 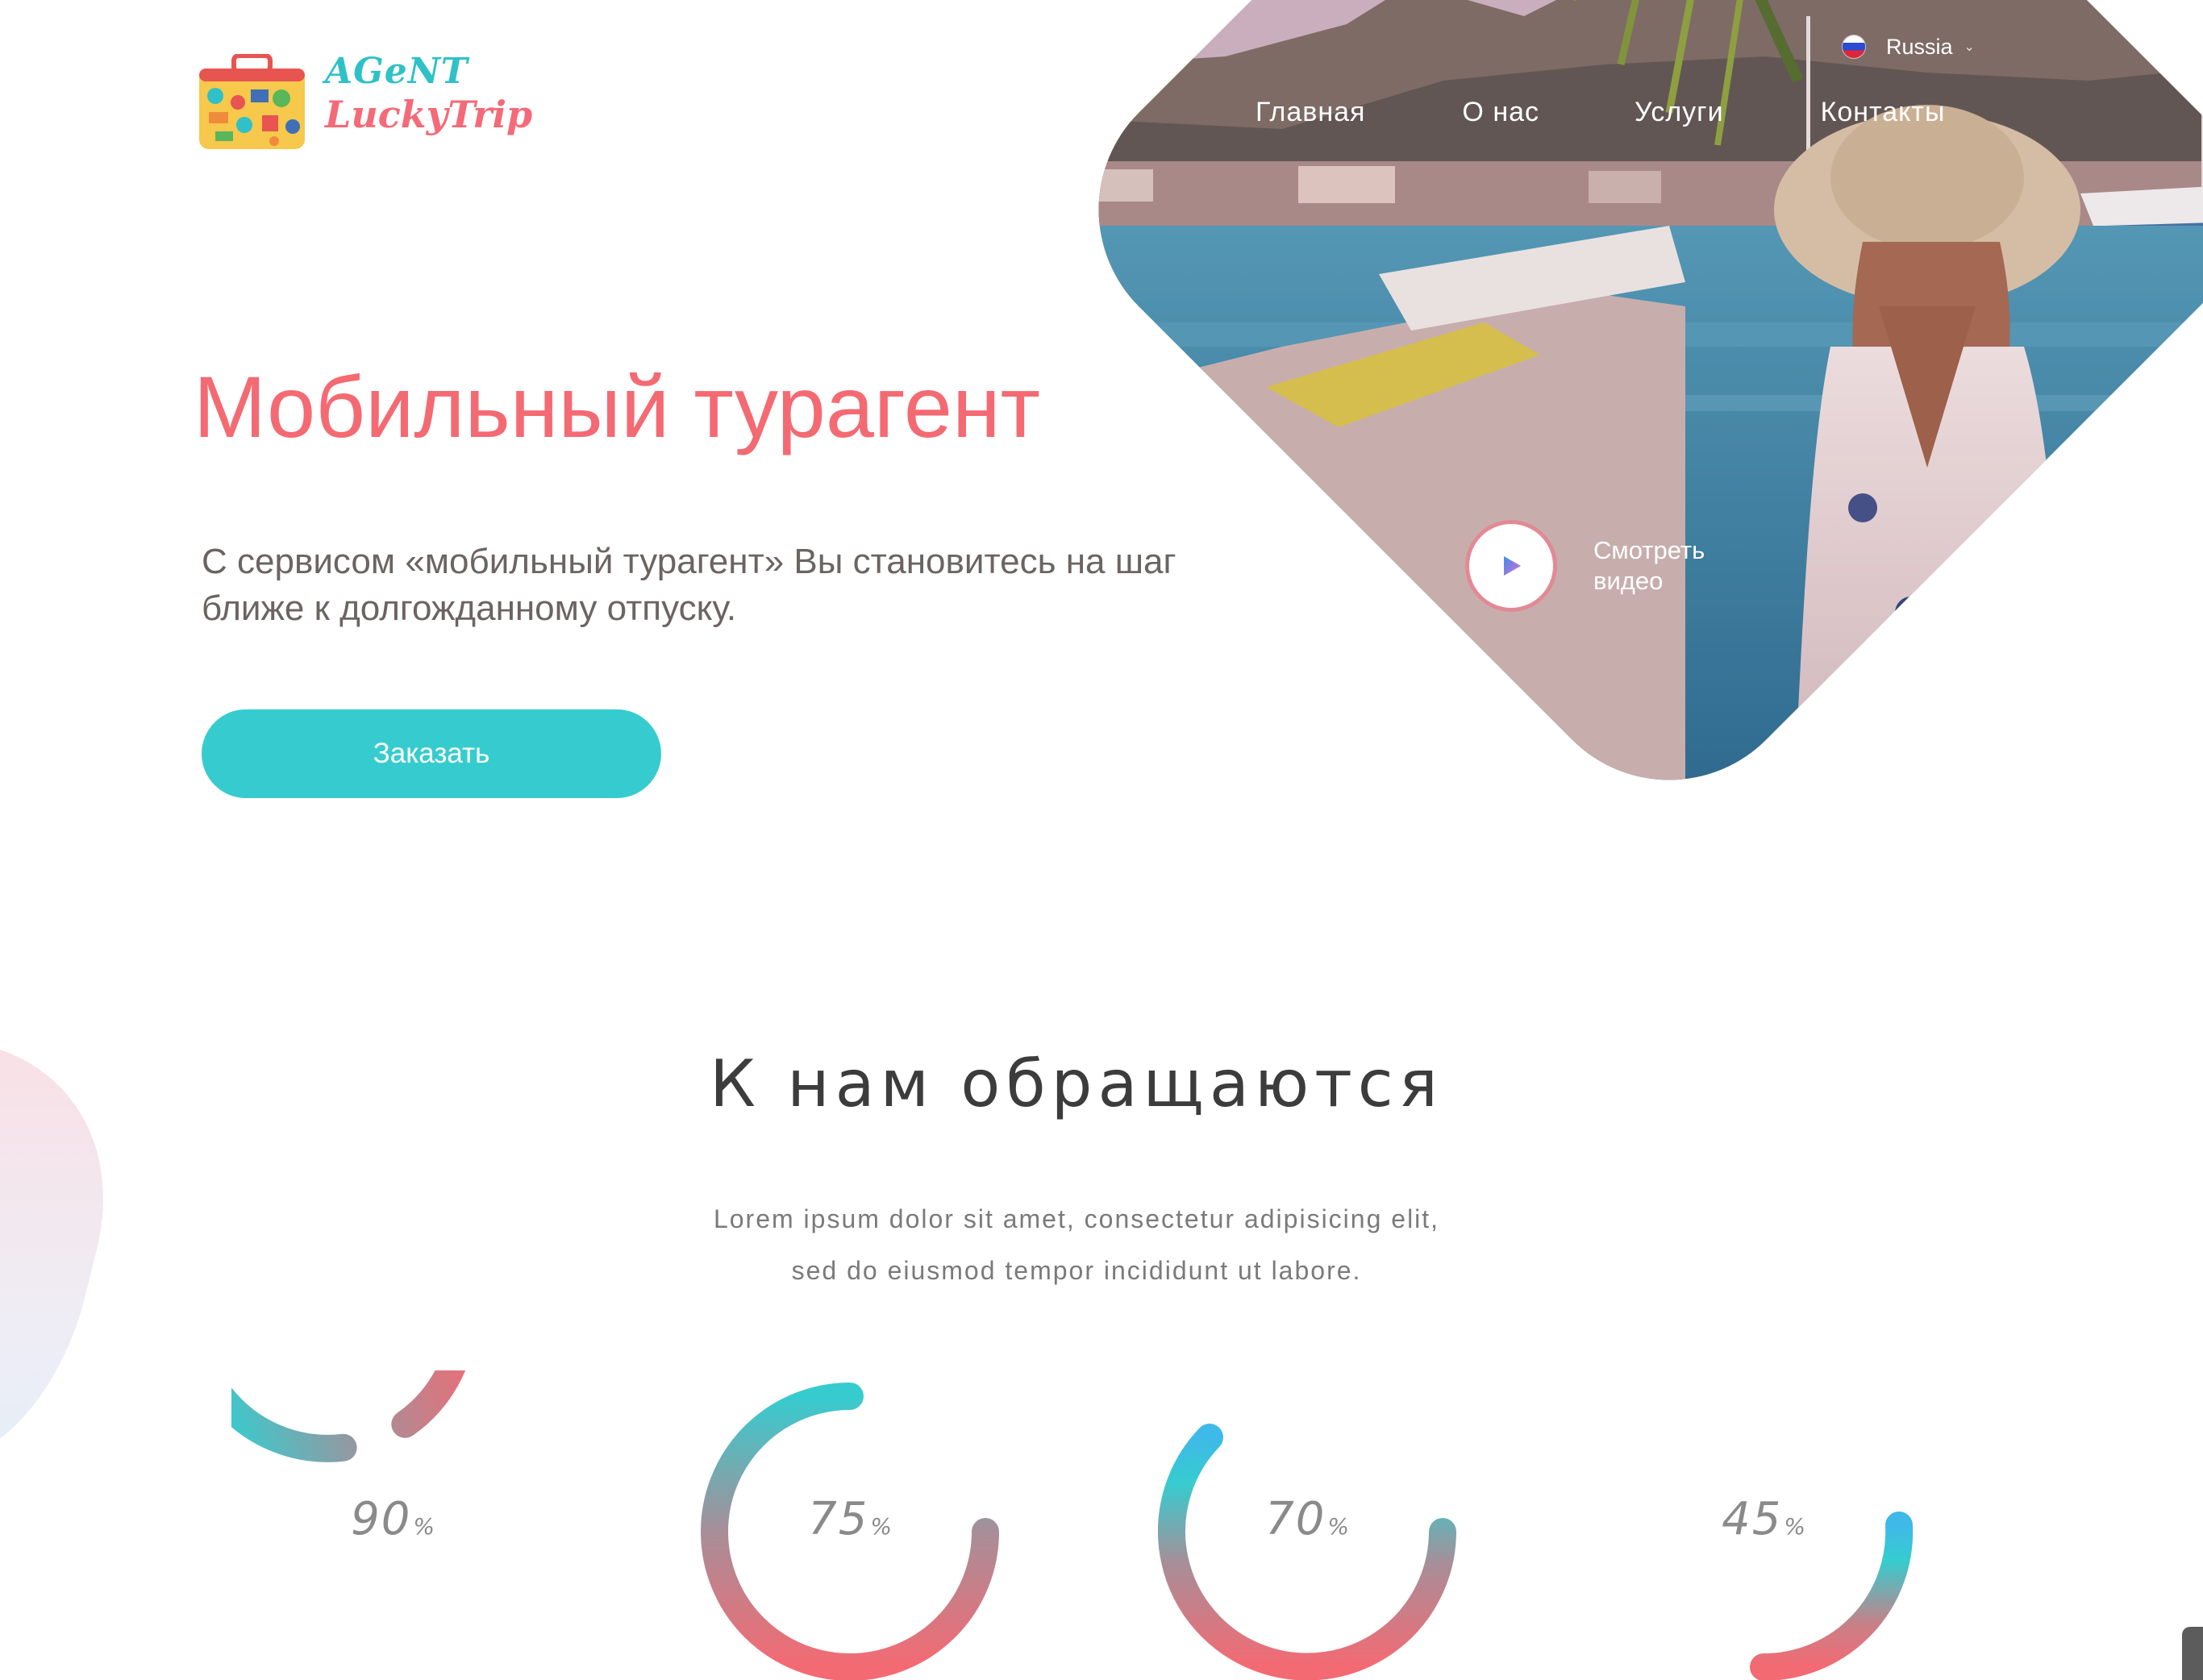 I want to click on stat-number: 45, so click(x=1753, y=1519).